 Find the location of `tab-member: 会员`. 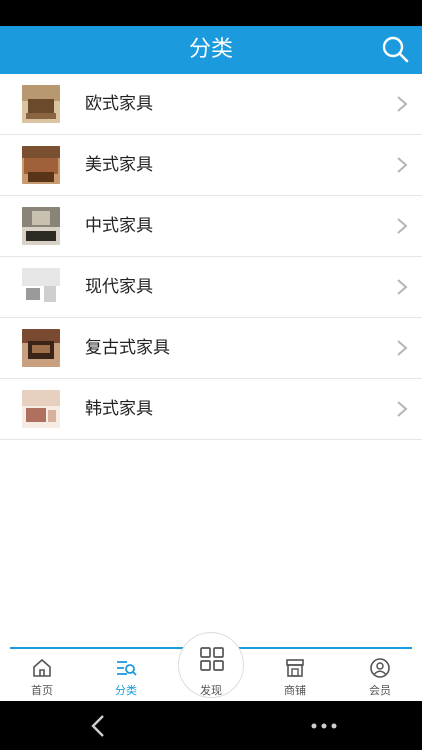

tab-member: 会员 is located at coordinates (380, 675).